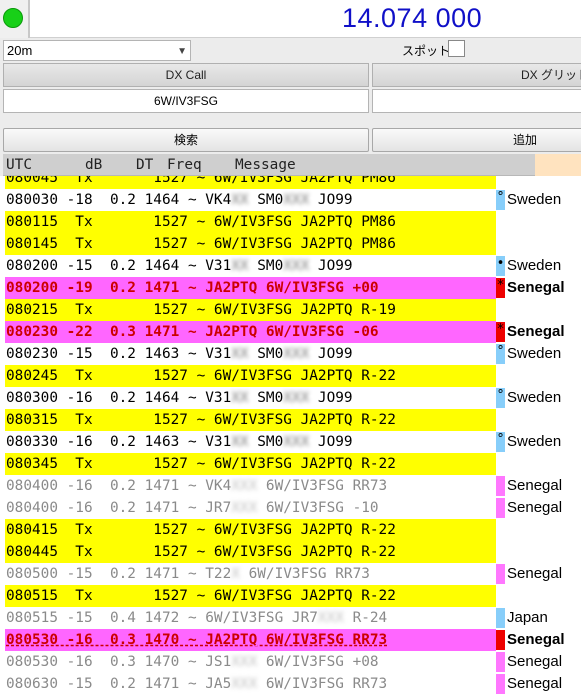 The height and width of the screenshot is (696, 581). Describe the element at coordinates (250, 244) in the screenshot. I see `decode-message: 080145 Tx 1527 ~ 6W/IV3FSG JA2PTQ PM86` at that location.